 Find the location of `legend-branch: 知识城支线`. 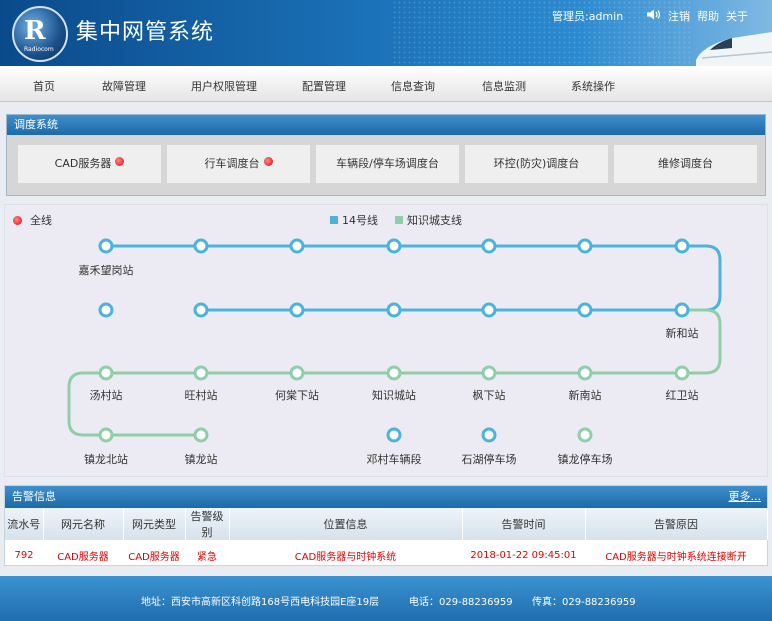

legend-branch: 知识城支线 is located at coordinates (428, 220).